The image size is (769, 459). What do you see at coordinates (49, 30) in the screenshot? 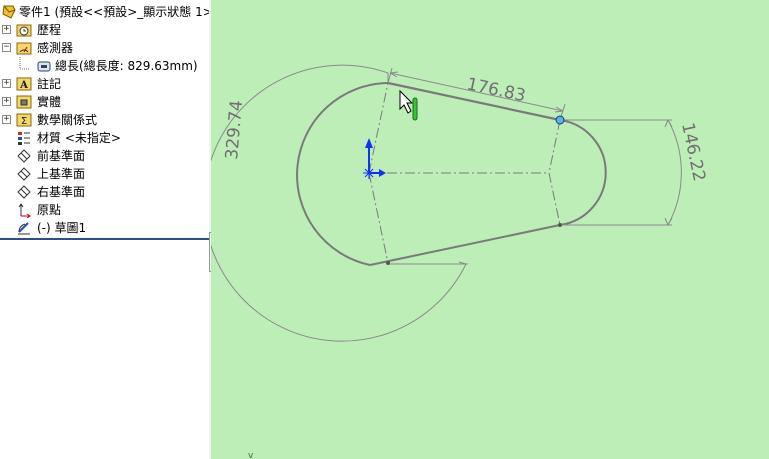
I see `tree-item-label: 歷程` at bounding box center [49, 30].